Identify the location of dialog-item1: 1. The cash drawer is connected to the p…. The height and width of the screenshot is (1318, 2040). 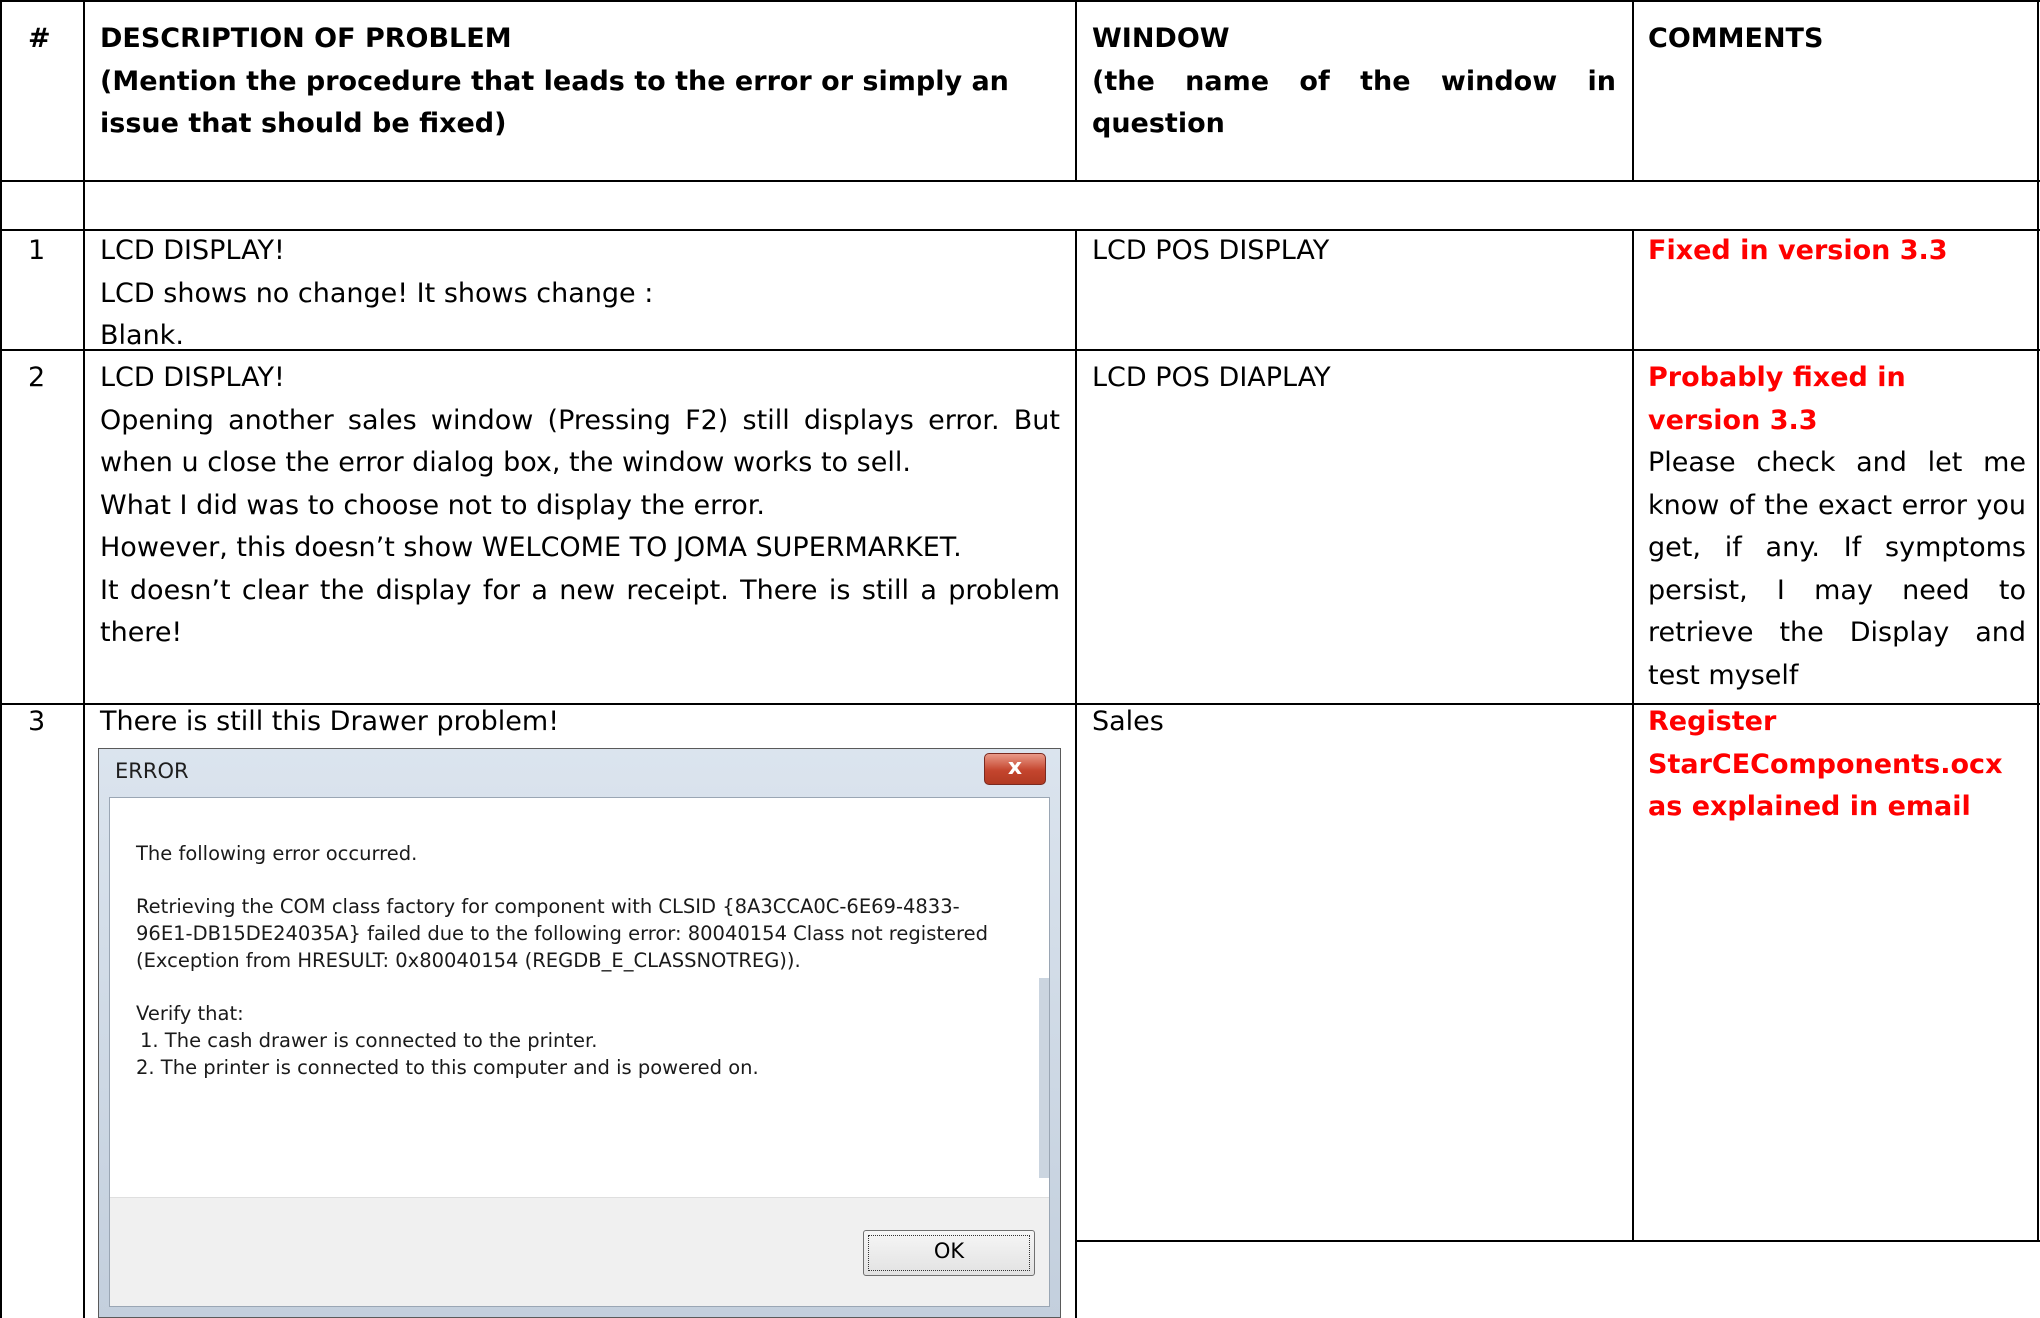
(369, 1040).